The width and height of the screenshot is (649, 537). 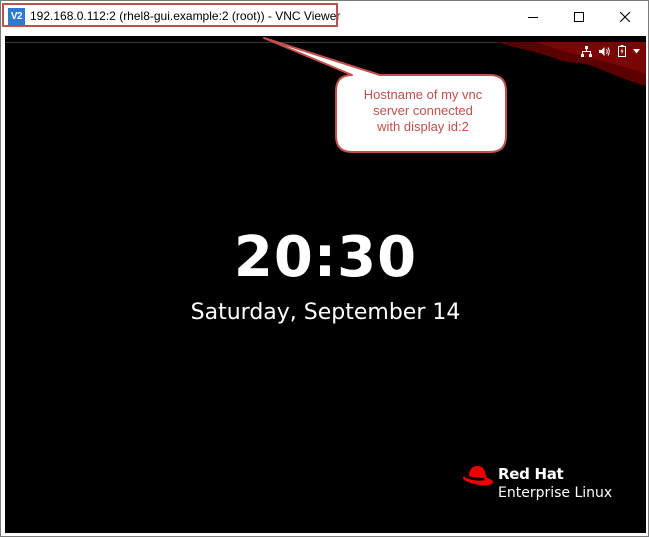 I want to click on brand-red-hat: Red Hat, so click(x=531, y=474).